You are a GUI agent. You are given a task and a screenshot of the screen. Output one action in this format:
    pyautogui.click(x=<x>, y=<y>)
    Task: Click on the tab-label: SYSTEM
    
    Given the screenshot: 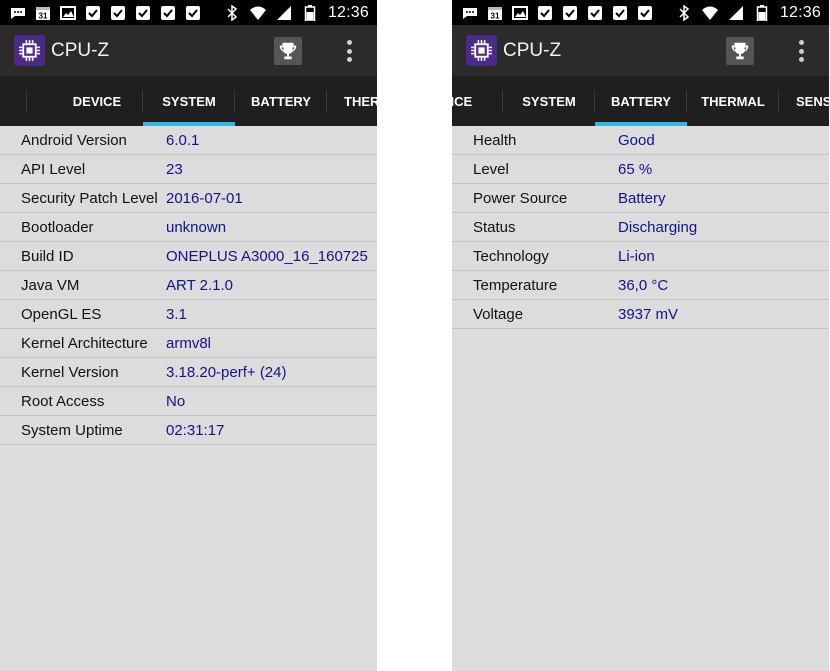 What is the action you would take?
    pyautogui.click(x=549, y=101)
    